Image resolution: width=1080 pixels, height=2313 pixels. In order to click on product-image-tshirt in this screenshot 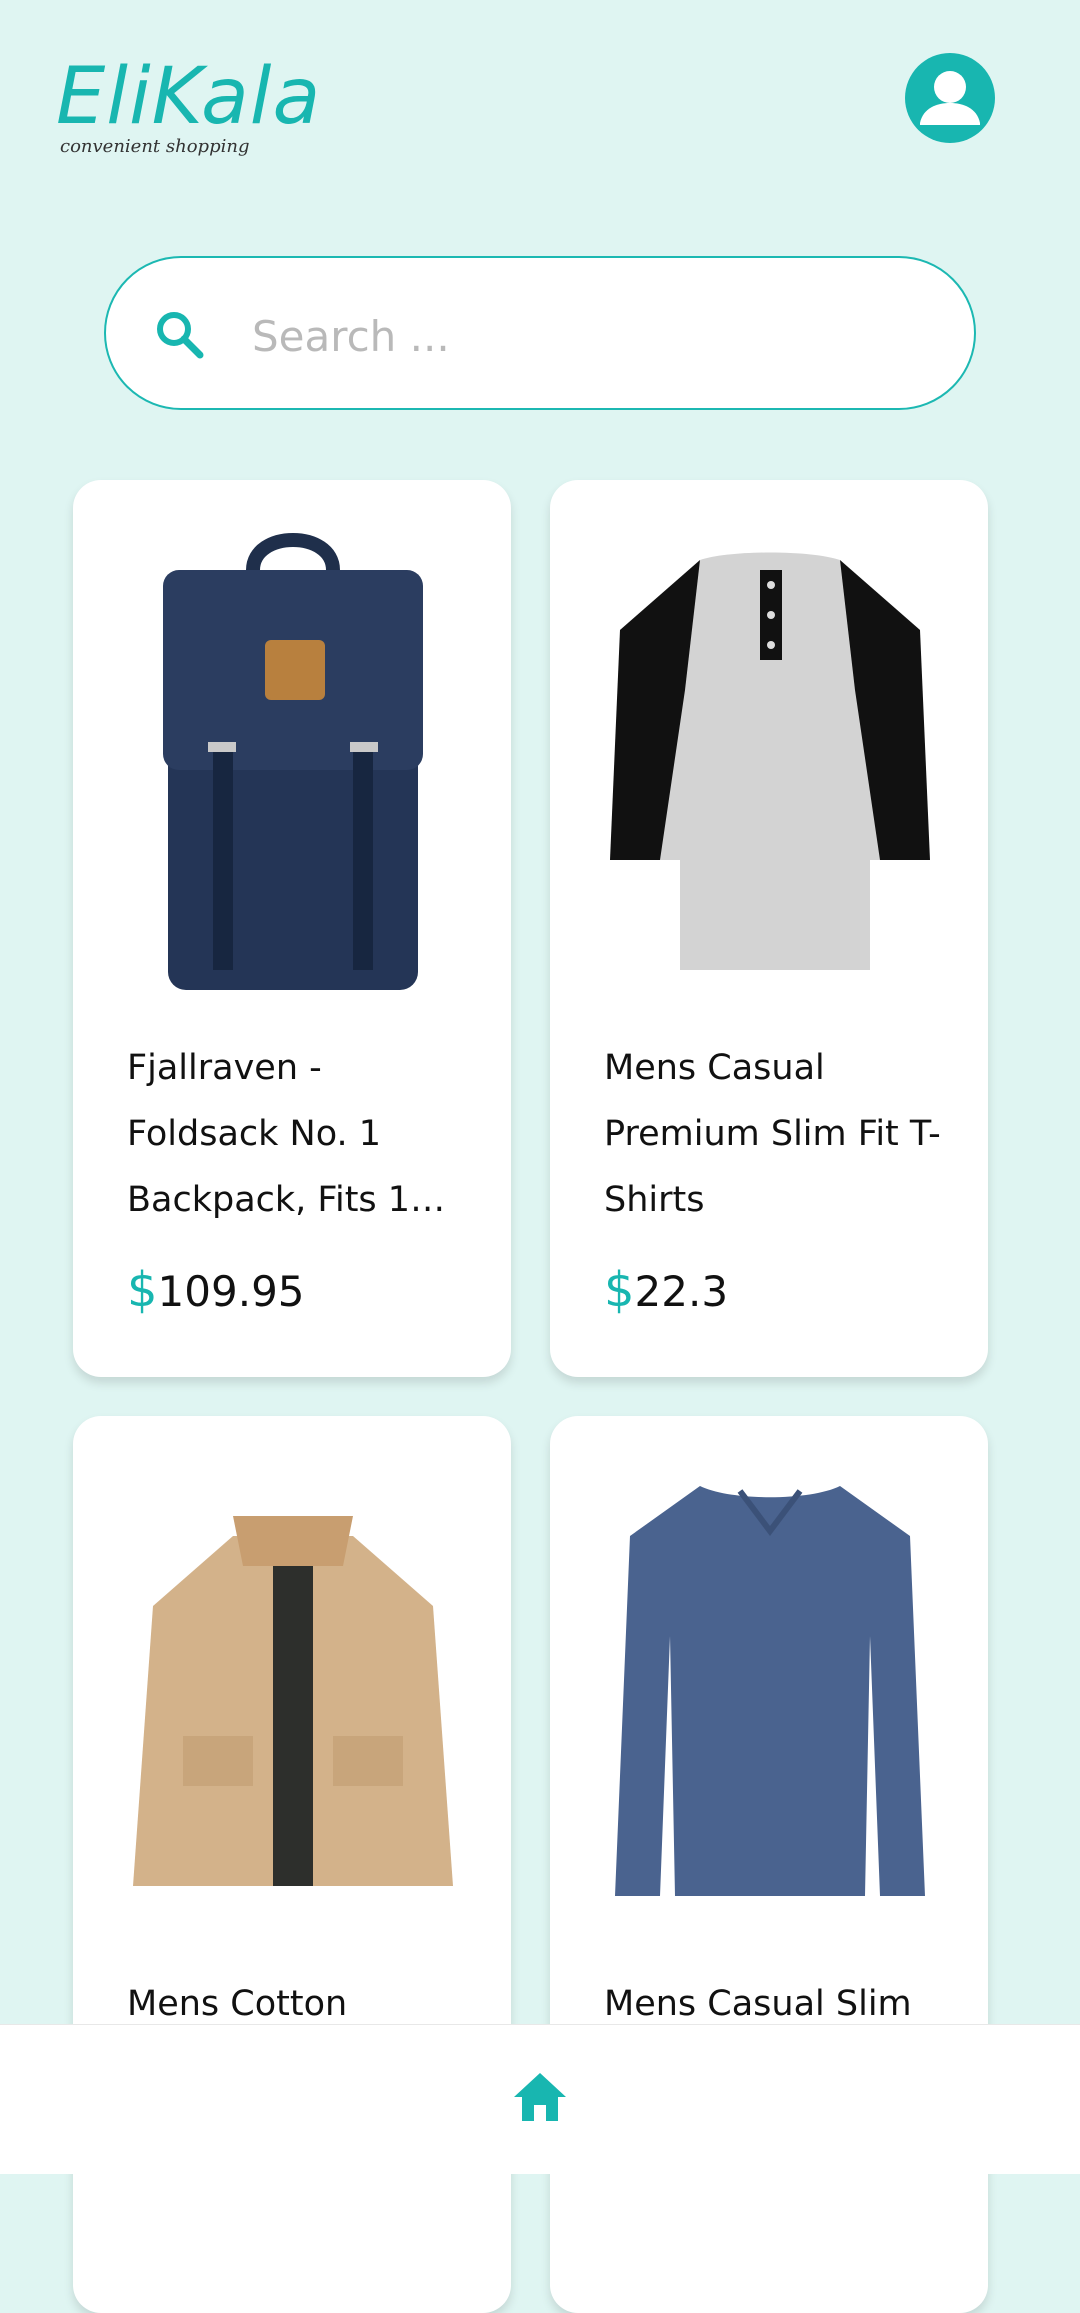, I will do `click(770, 761)`.